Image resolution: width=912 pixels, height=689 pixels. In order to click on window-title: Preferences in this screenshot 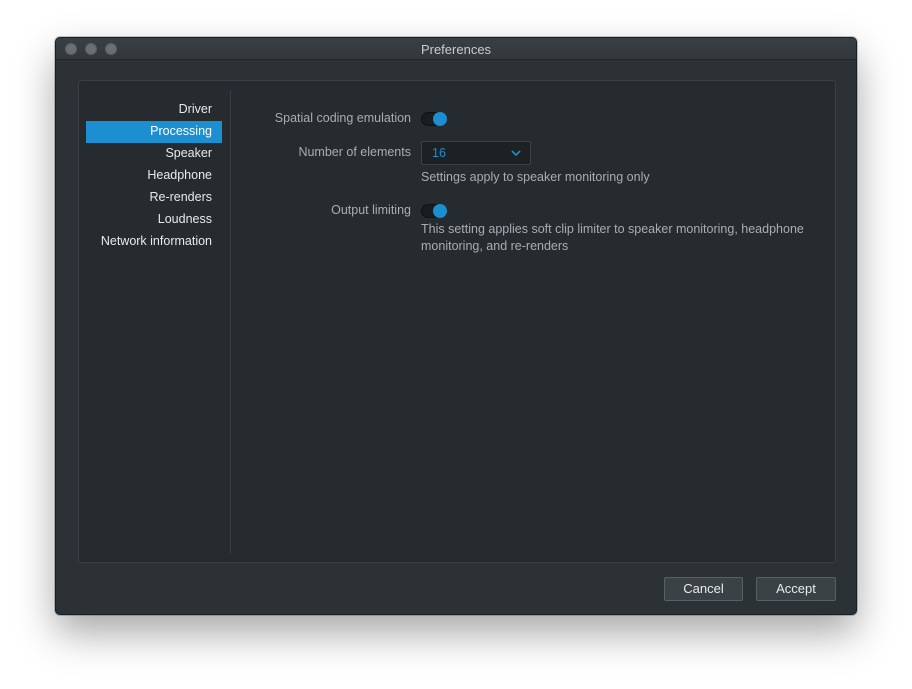, I will do `click(456, 49)`.